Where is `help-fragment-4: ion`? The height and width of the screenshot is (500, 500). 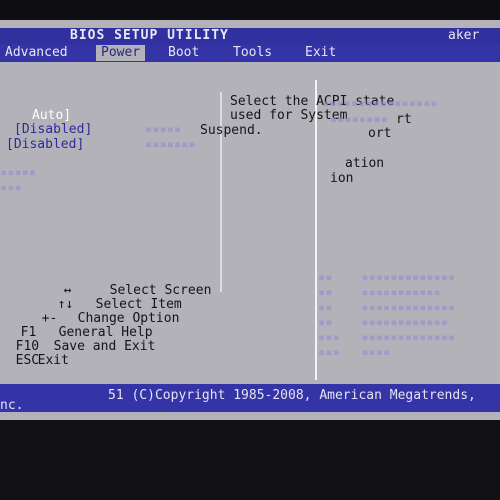 help-fragment-4: ion is located at coordinates (342, 178).